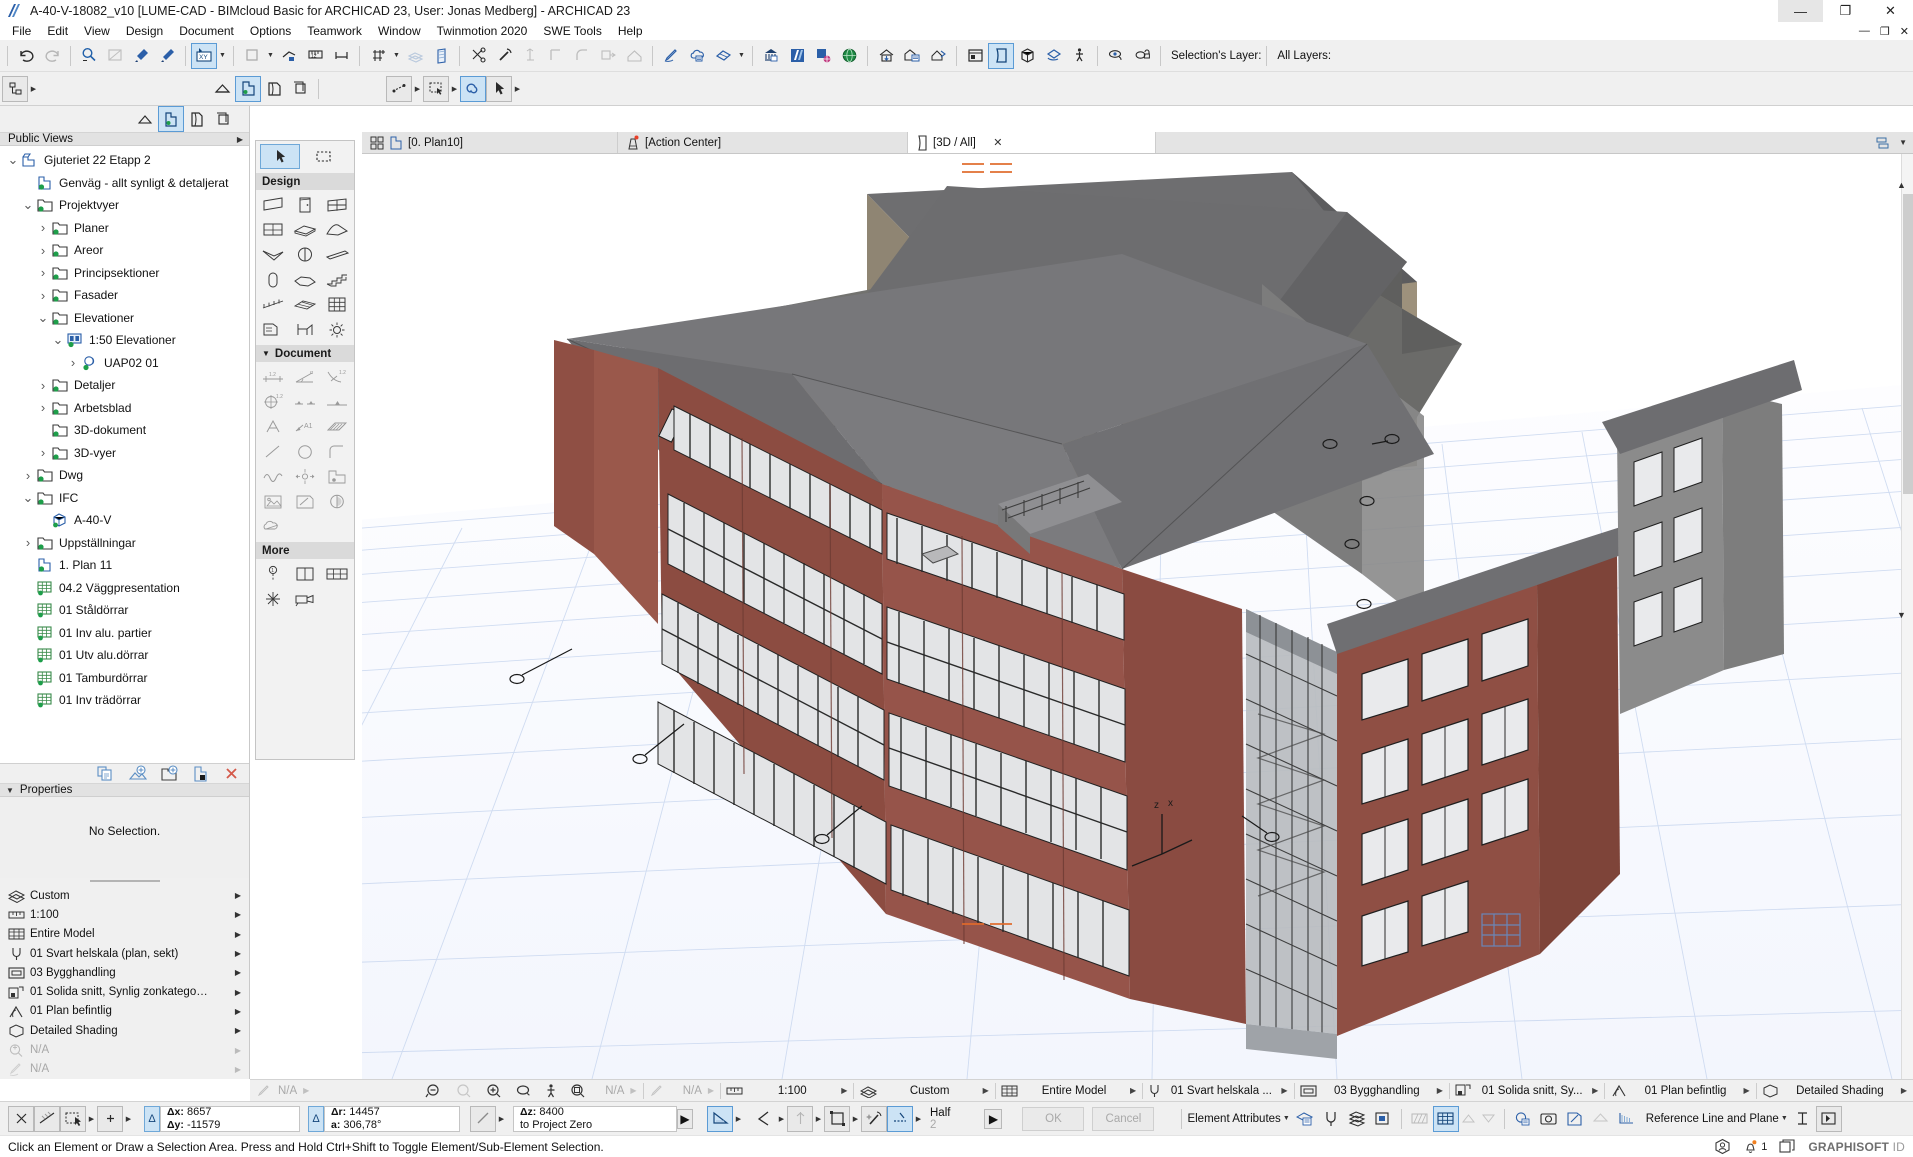 This screenshot has height=1157, width=1913. Describe the element at coordinates (289, 56) in the screenshot. I see `elevate-icon` at that location.